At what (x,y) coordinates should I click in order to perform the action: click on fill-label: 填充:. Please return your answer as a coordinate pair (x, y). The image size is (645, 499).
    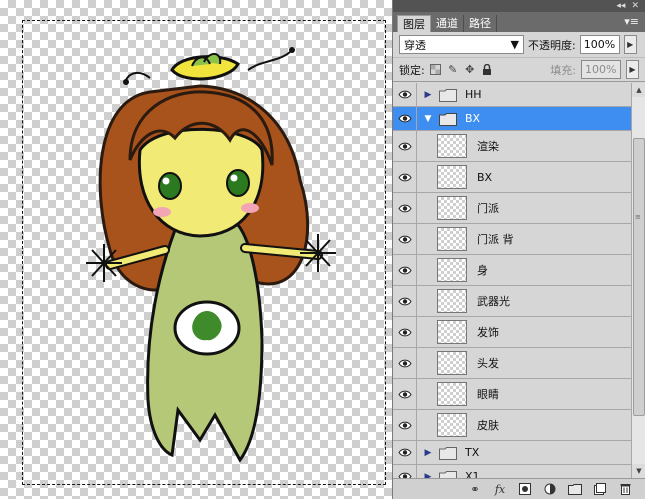
    Looking at the image, I should click on (563, 70).